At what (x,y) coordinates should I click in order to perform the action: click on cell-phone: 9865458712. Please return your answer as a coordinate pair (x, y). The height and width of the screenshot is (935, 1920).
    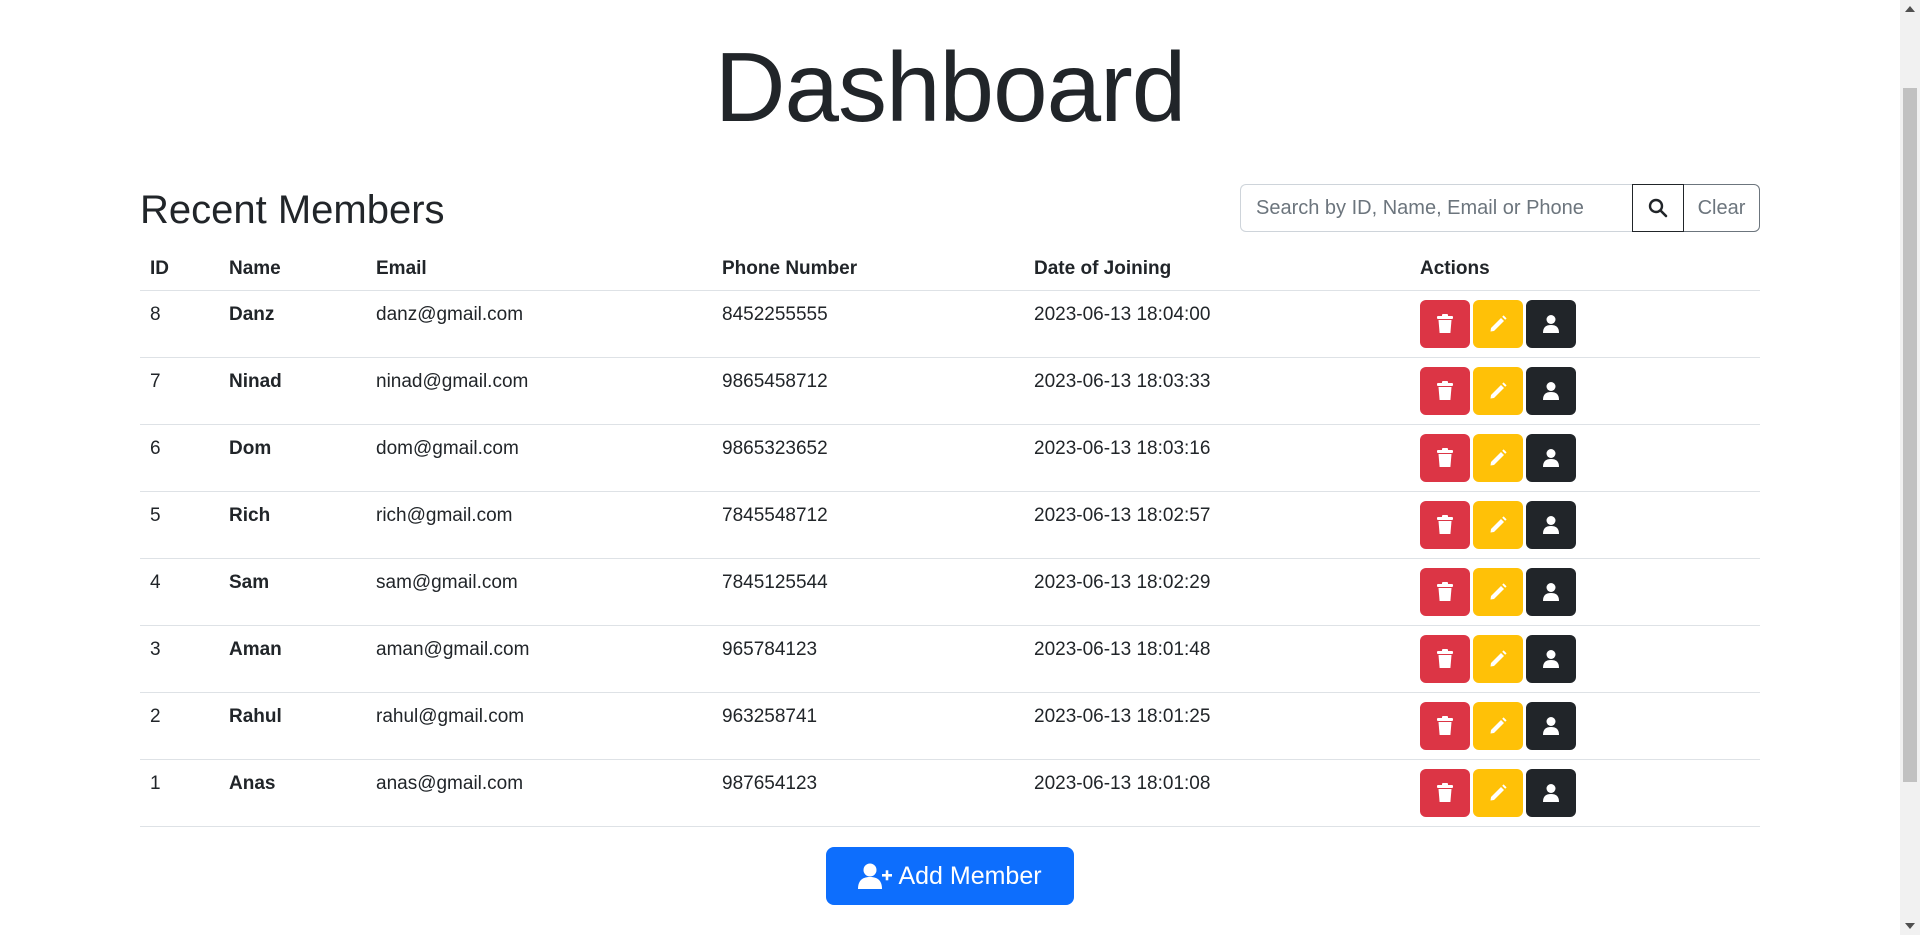
    Looking at the image, I should click on (868, 391).